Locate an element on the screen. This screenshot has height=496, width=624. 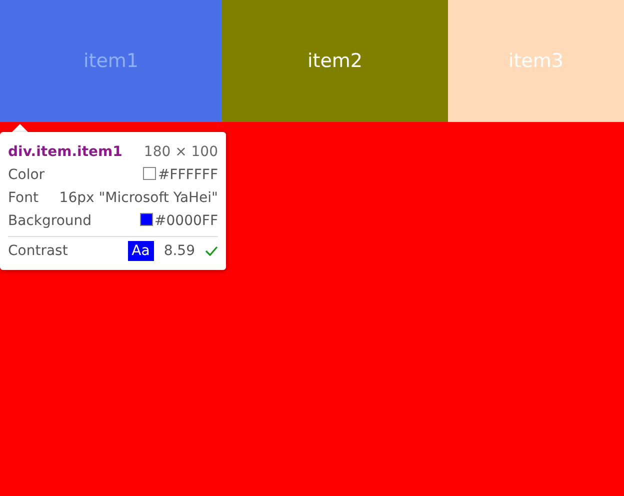
contrast-label: Contrast is located at coordinates (38, 250).